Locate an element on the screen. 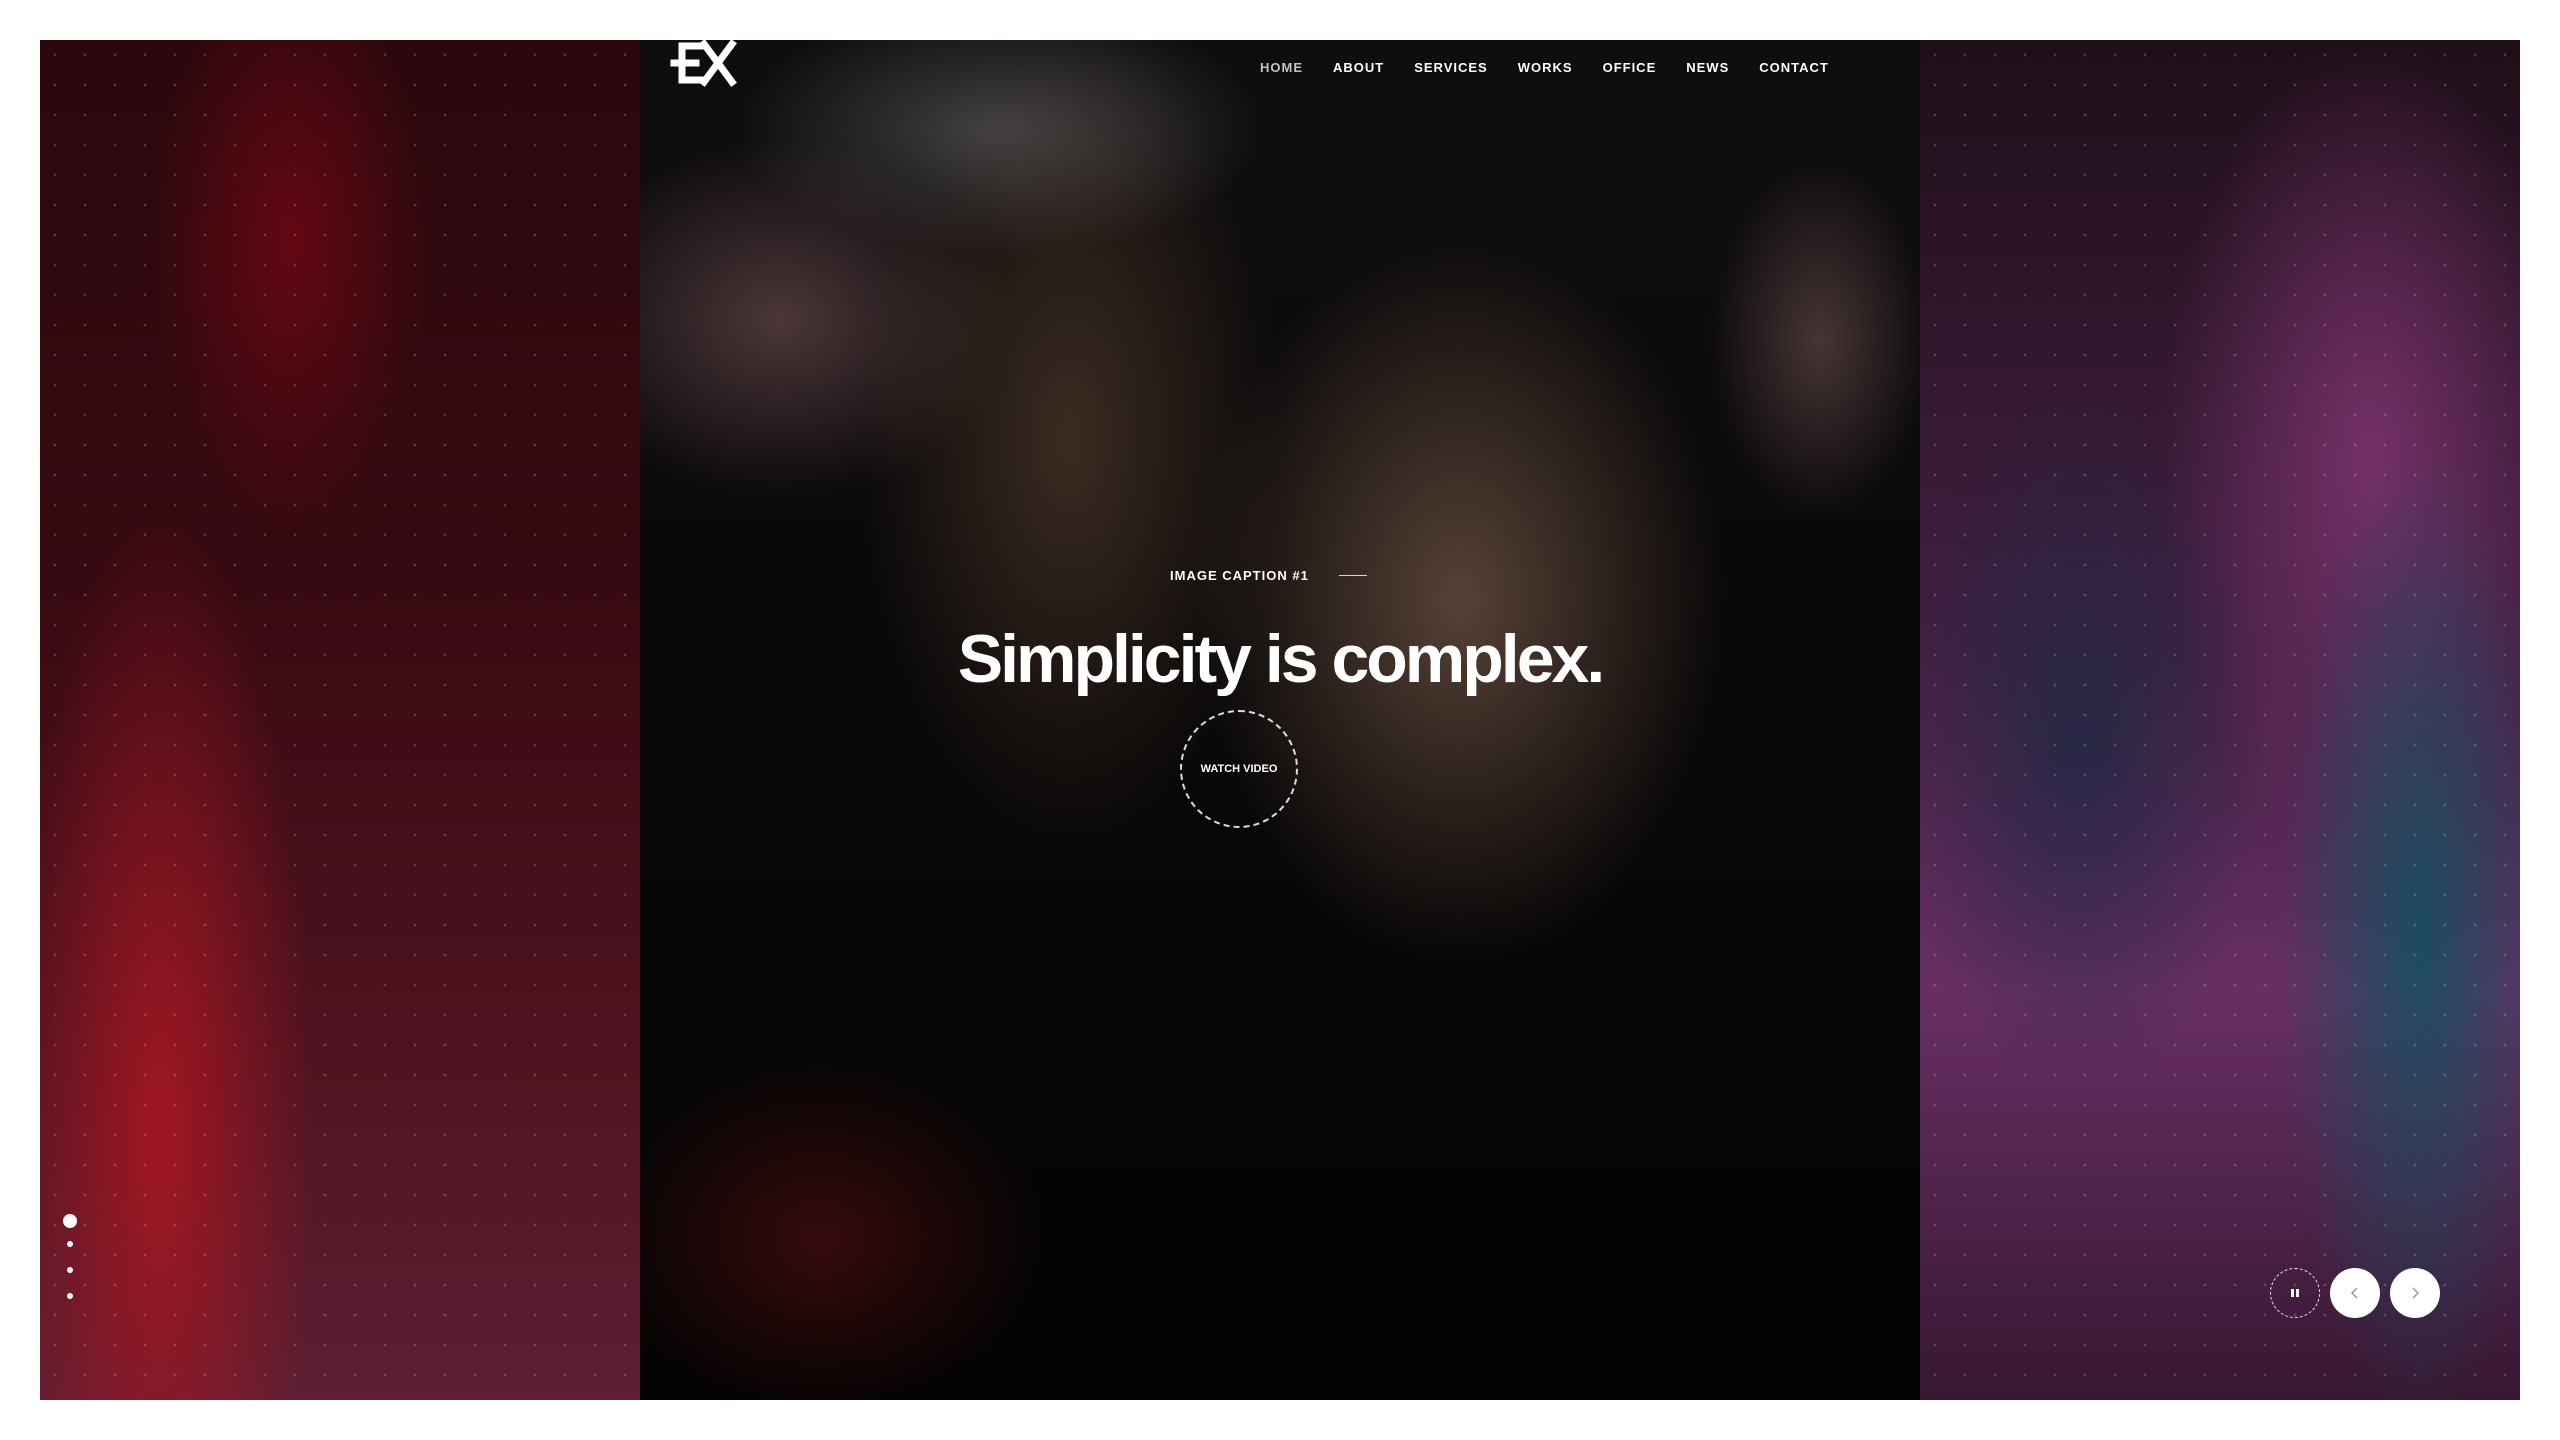  next-slide-button is located at coordinates (2415, 1293).